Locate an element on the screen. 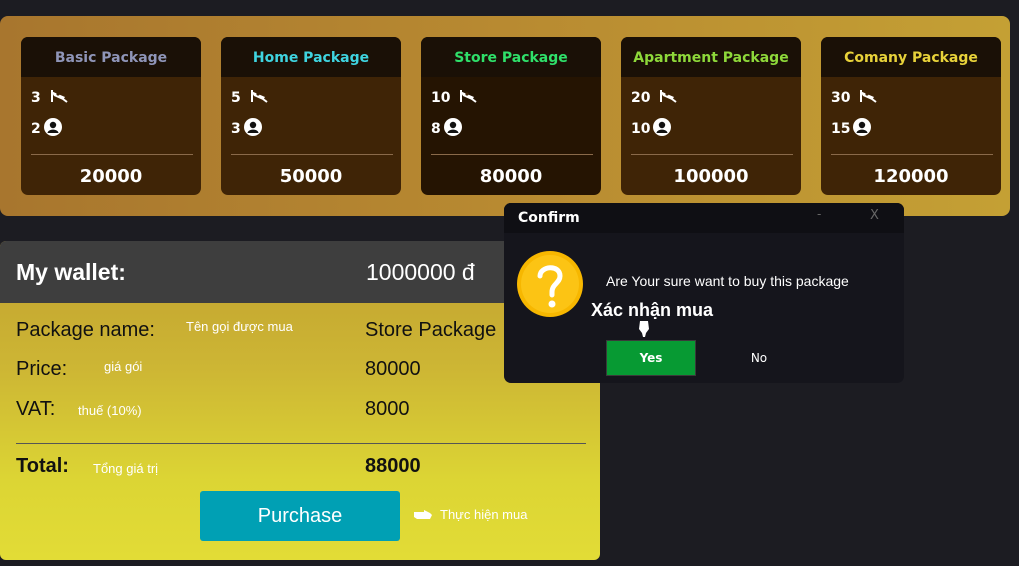 Image resolution: width=1019 pixels, height=566 pixels. camera-count-row: 3 is located at coordinates (50, 98).